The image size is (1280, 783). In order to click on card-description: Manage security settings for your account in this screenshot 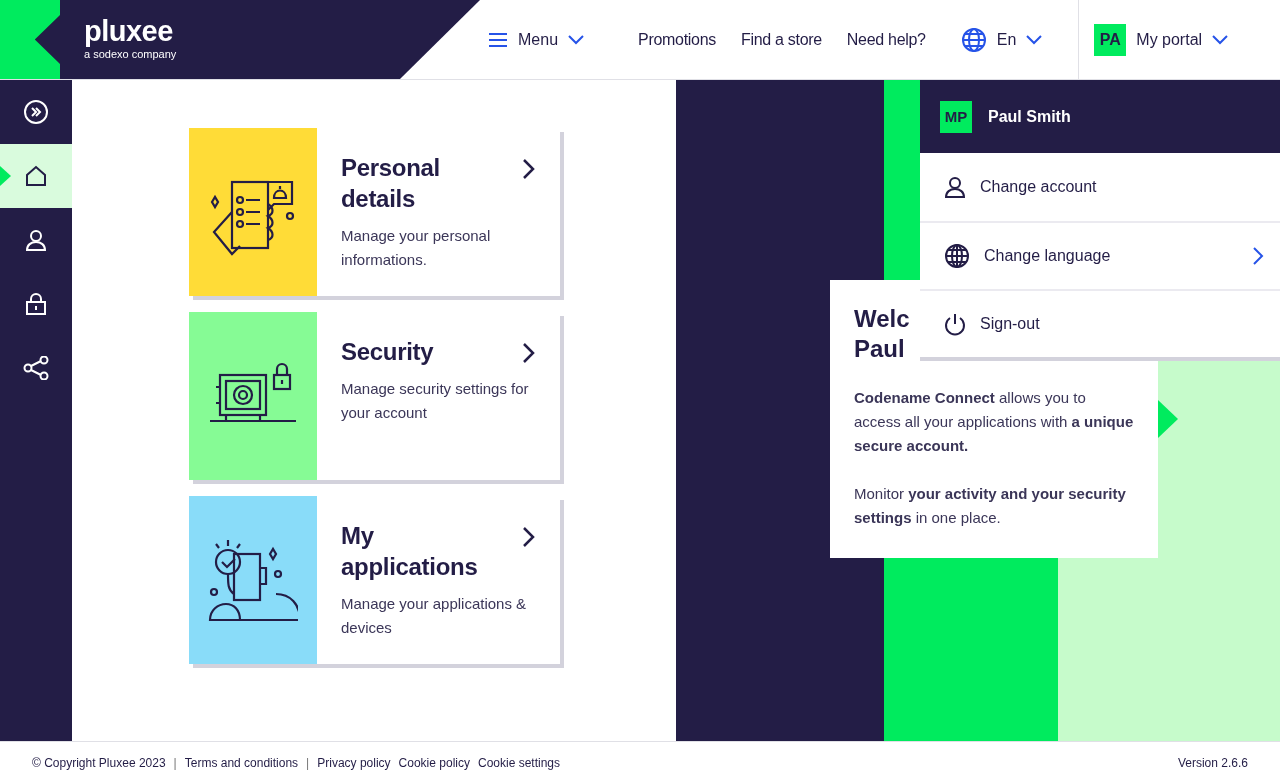, I will do `click(435, 401)`.